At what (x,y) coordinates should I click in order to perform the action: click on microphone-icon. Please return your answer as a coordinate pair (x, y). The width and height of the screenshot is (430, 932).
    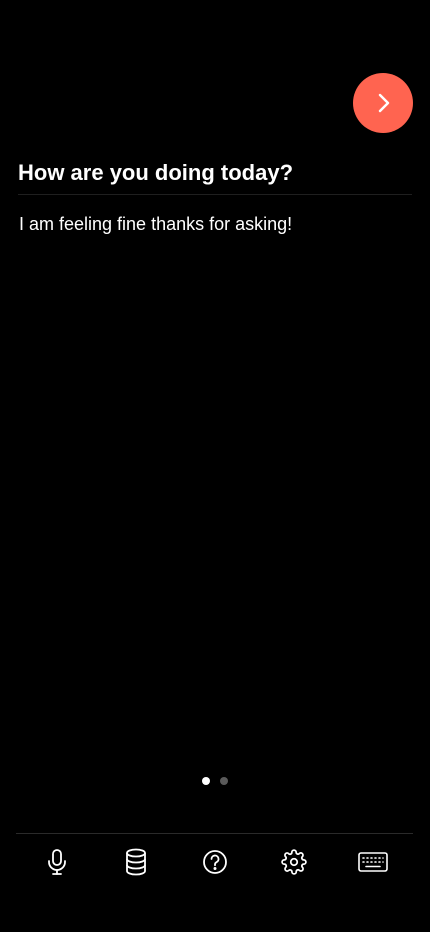
    Looking at the image, I should click on (57, 862).